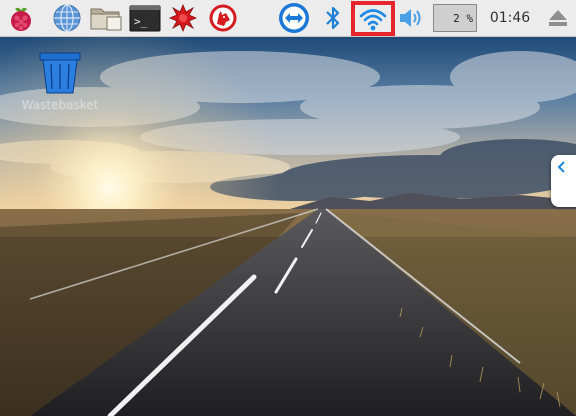  Describe the element at coordinates (60, 105) in the screenshot. I see `wastebasket-label: Wastebasket` at that location.